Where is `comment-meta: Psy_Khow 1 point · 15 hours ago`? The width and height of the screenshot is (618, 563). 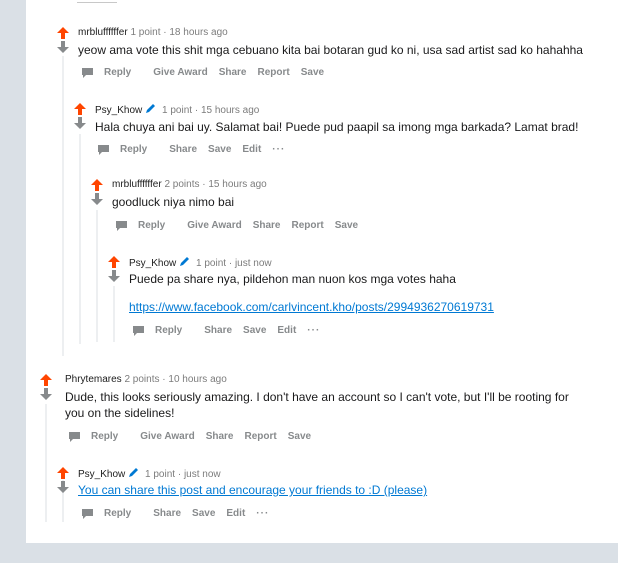 comment-meta: Psy_Khow 1 point · 15 hours ago is located at coordinates (177, 109).